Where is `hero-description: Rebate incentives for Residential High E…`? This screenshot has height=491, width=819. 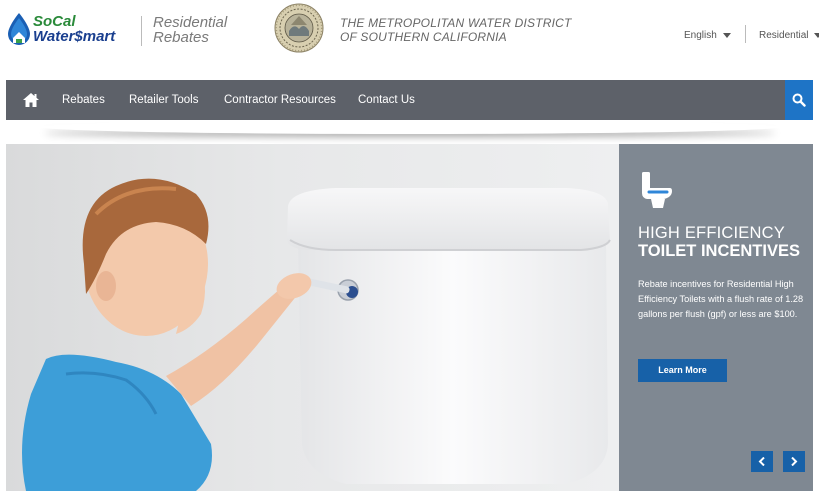
hero-description: Rebate incentives for Residential High E… is located at coordinates (721, 299).